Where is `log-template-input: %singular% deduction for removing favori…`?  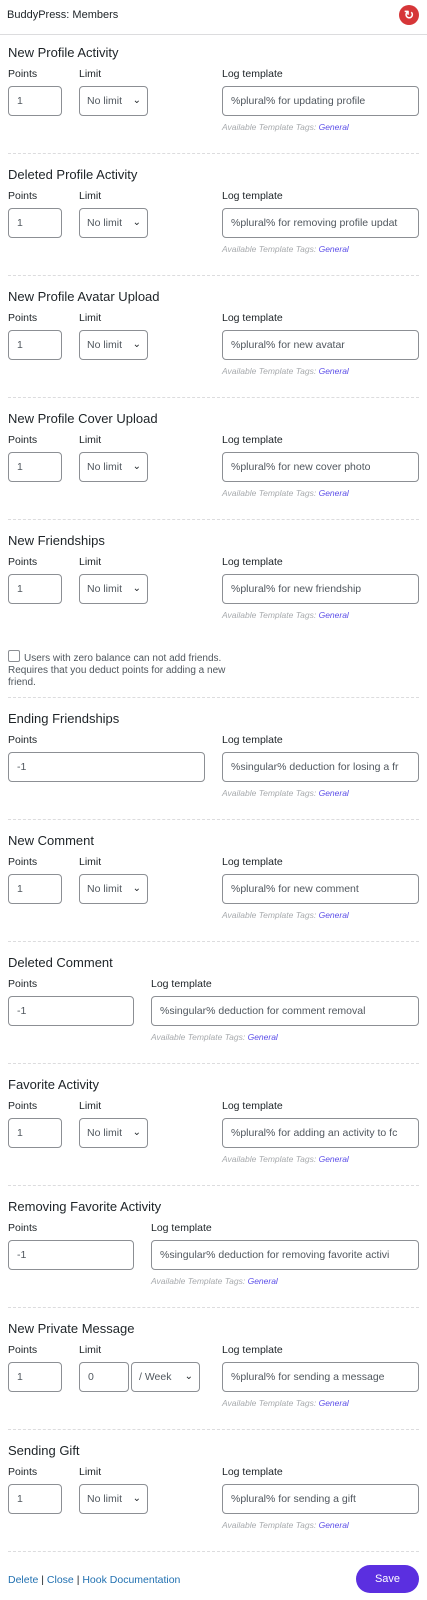 log-template-input: %singular% deduction for removing favori… is located at coordinates (285, 1255).